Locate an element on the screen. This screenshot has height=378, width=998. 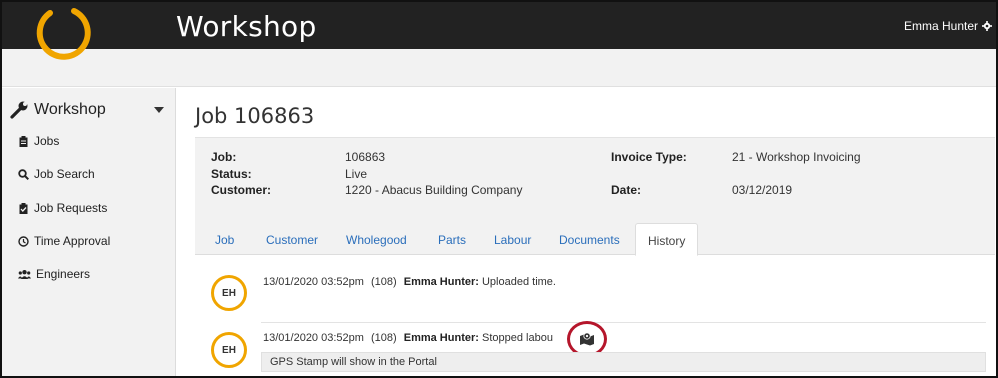
sidebar-item-label: Job Search is located at coordinates (64, 174).